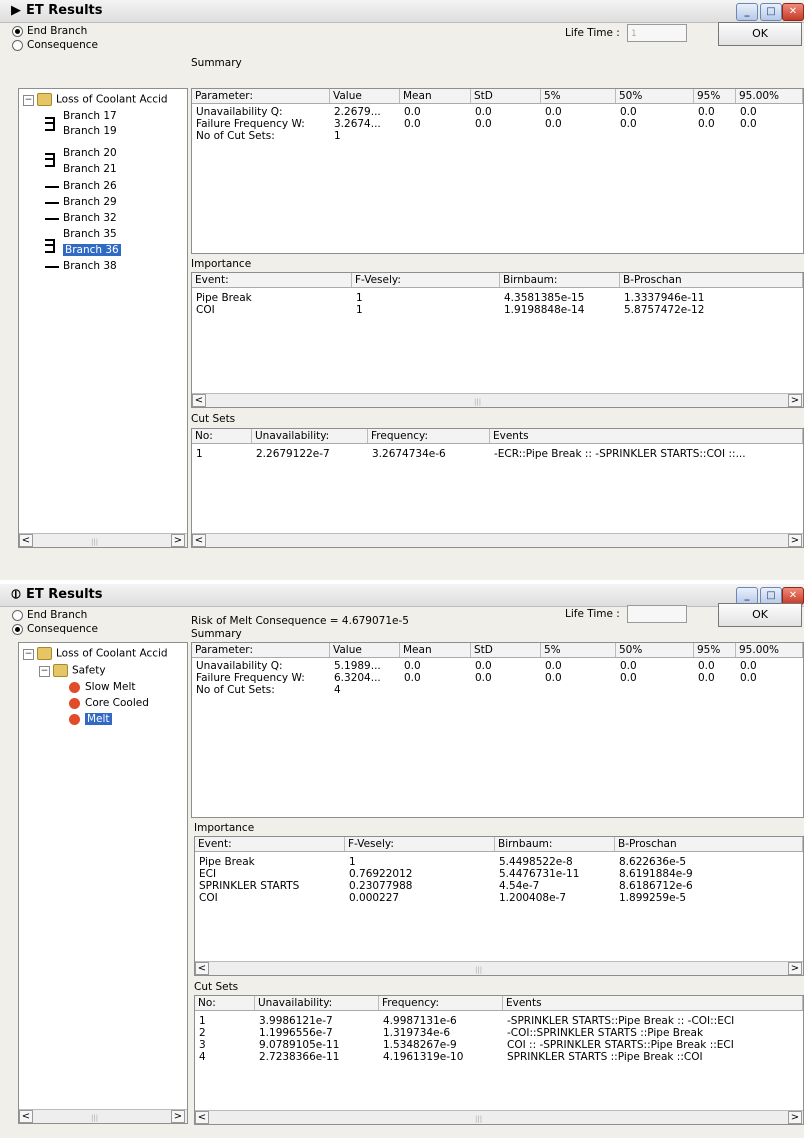  Describe the element at coordinates (337, 136) in the screenshot. I see `table-cell: 1` at that location.